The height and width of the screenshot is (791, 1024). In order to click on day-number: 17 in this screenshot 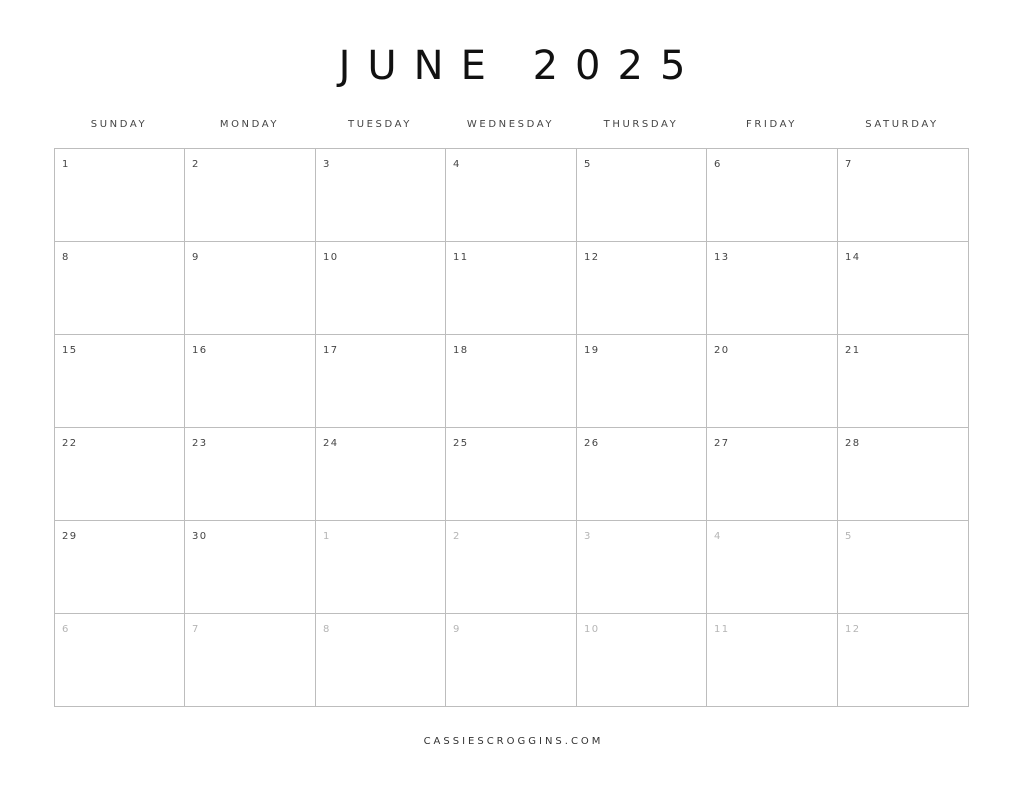, I will do `click(331, 350)`.